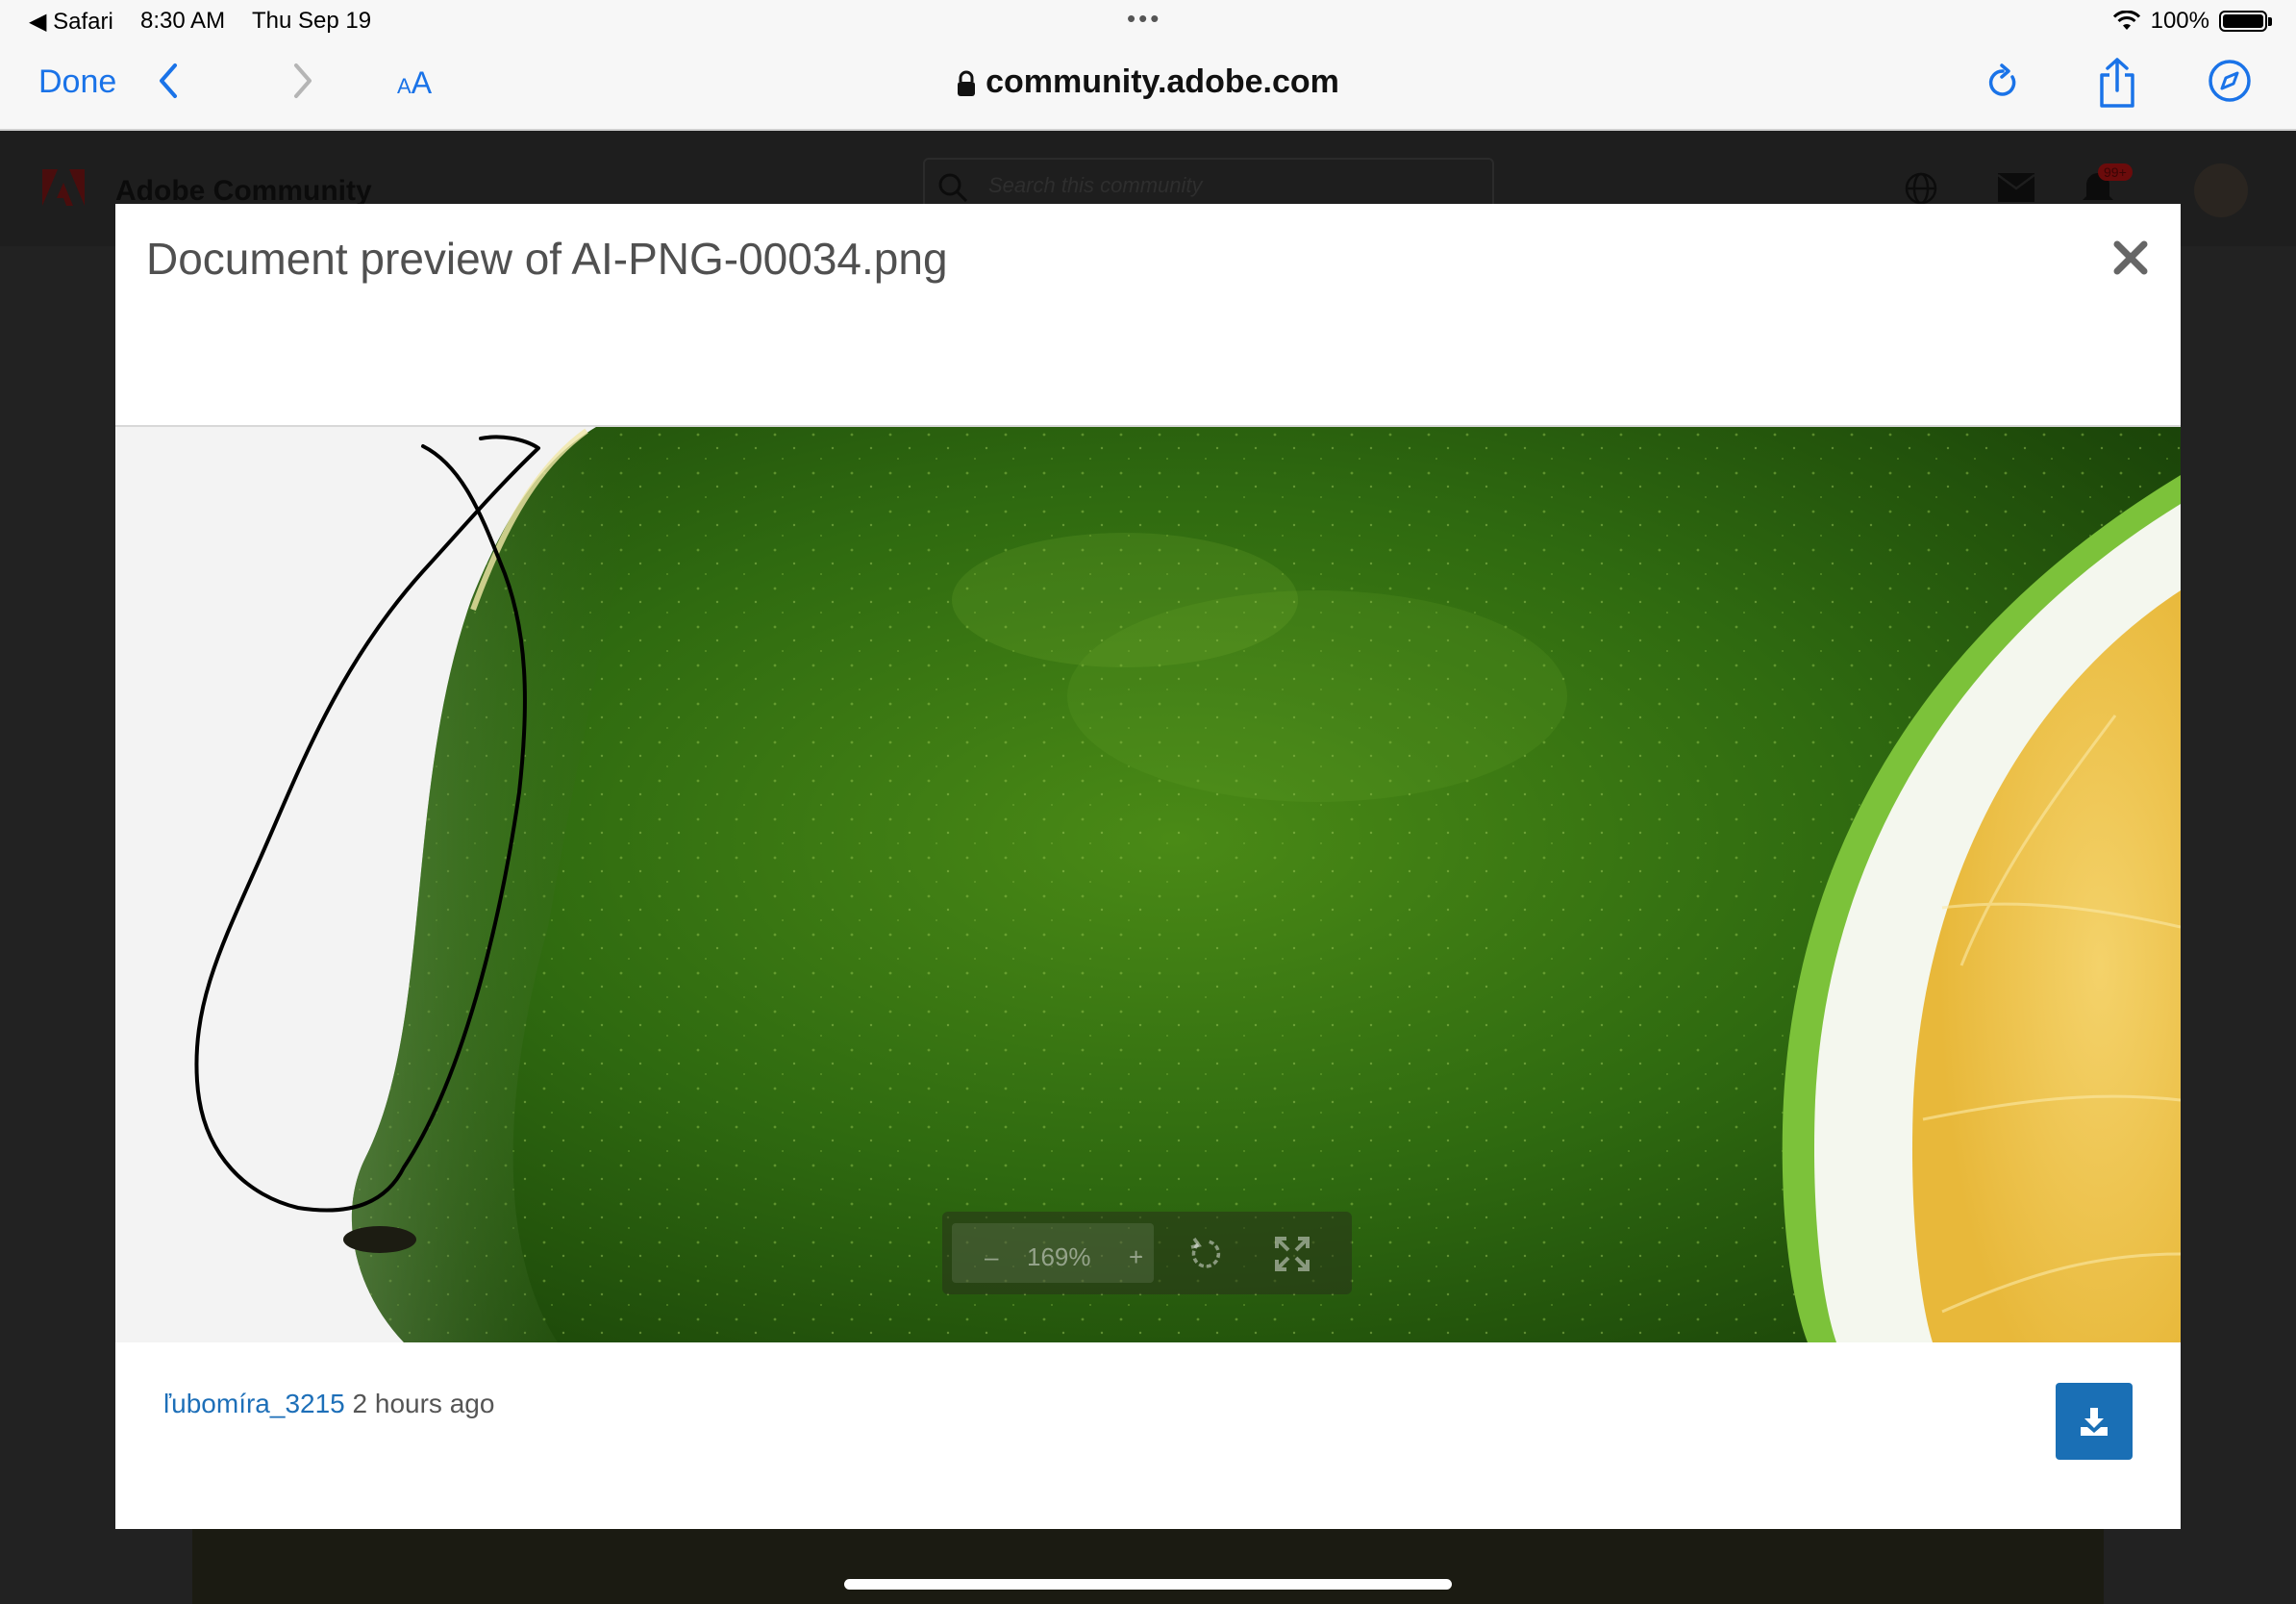 The width and height of the screenshot is (2296, 1604). I want to click on browser-toolbar: Done AA community.adobe.com, so click(1148, 88).